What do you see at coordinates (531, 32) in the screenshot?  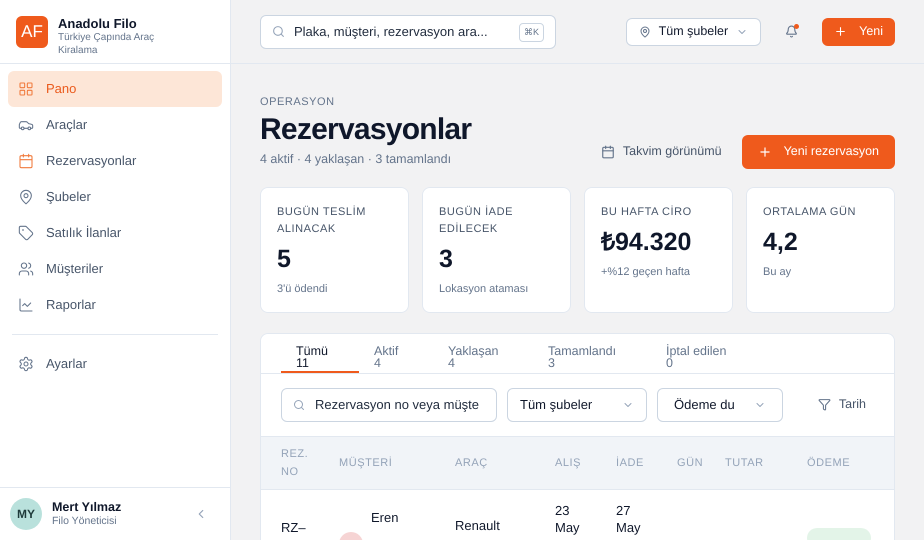 I see `shortcut-key: ⌘K` at bounding box center [531, 32].